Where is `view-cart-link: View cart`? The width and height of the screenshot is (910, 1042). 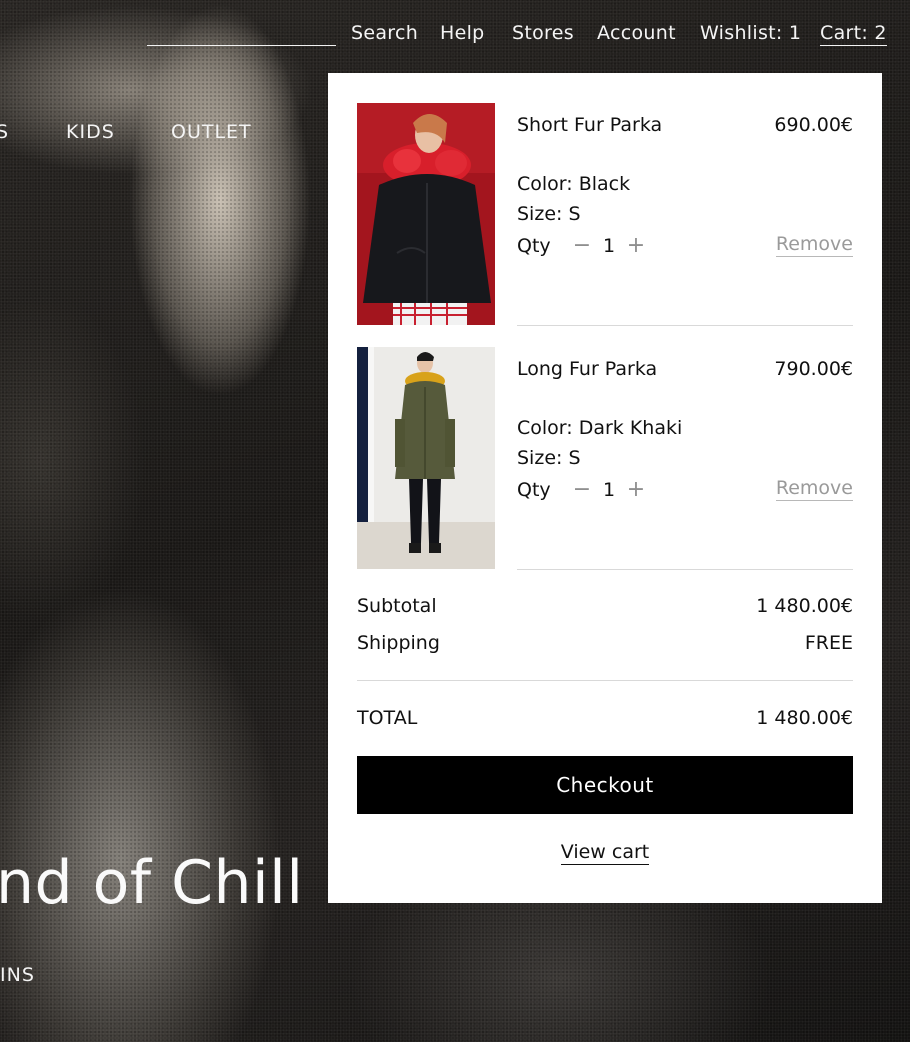 view-cart-link: View cart is located at coordinates (605, 853).